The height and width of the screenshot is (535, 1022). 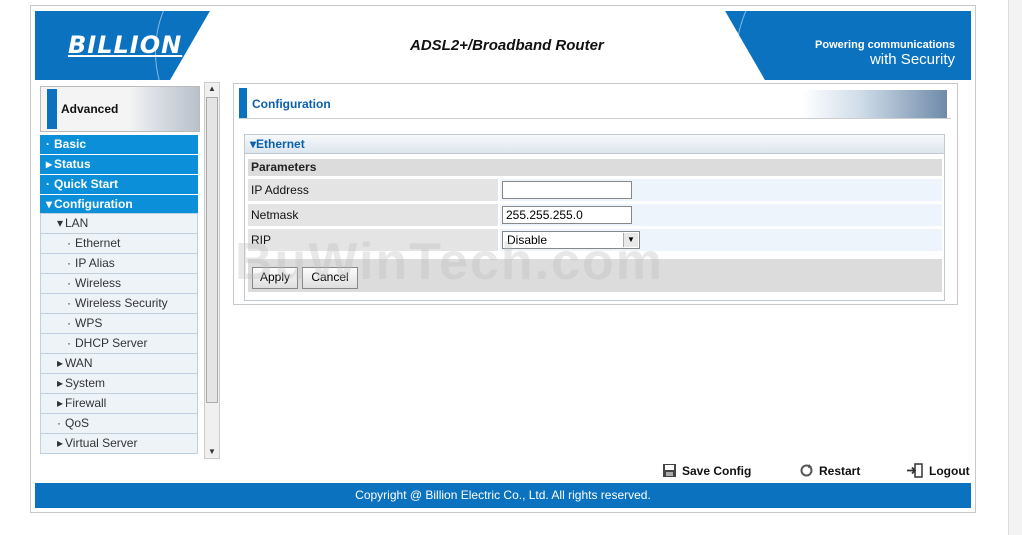 I want to click on restart-icon, so click(x=806, y=472).